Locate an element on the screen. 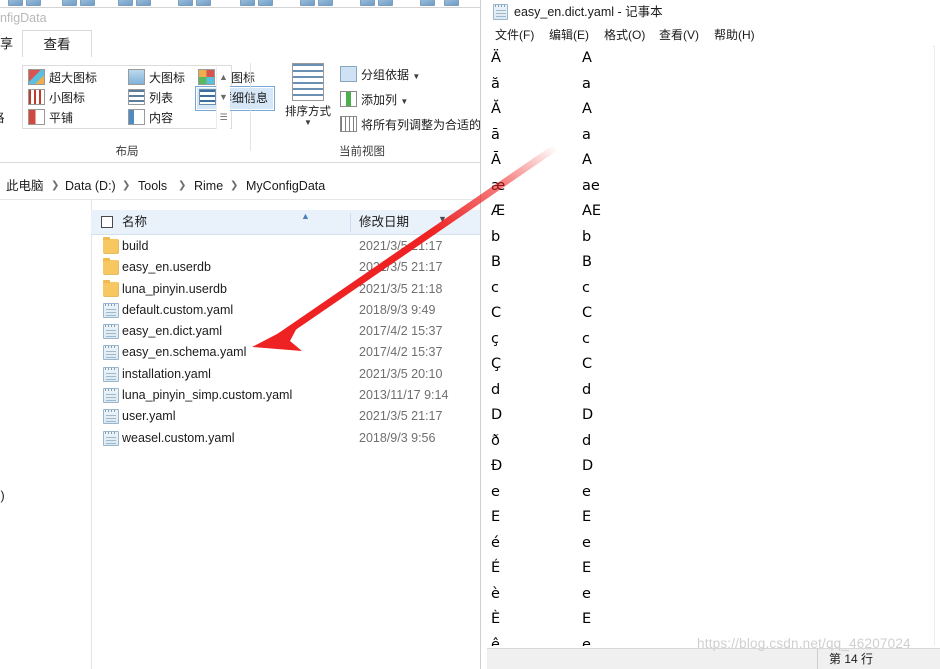  file-name: luna_pinyin_simp.custom.yaml is located at coordinates (207, 395).